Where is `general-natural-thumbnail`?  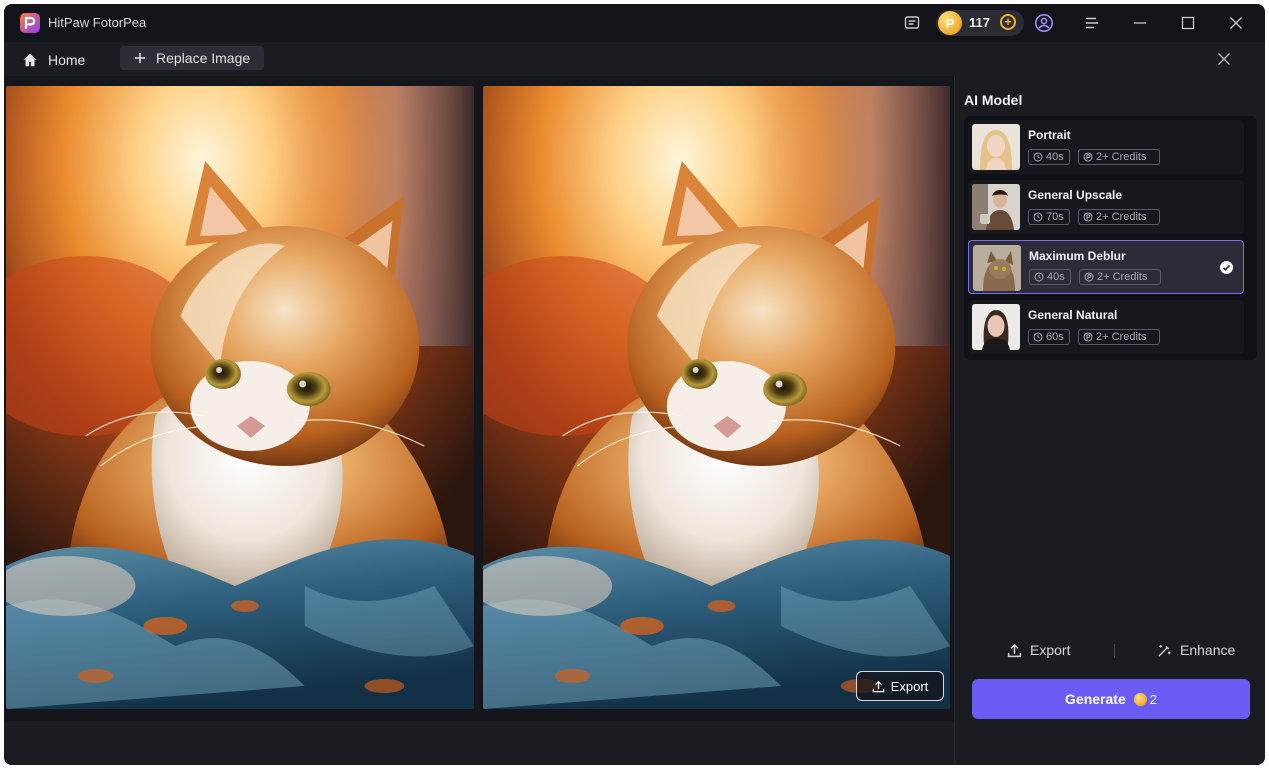
general-natural-thumbnail is located at coordinates (996, 327).